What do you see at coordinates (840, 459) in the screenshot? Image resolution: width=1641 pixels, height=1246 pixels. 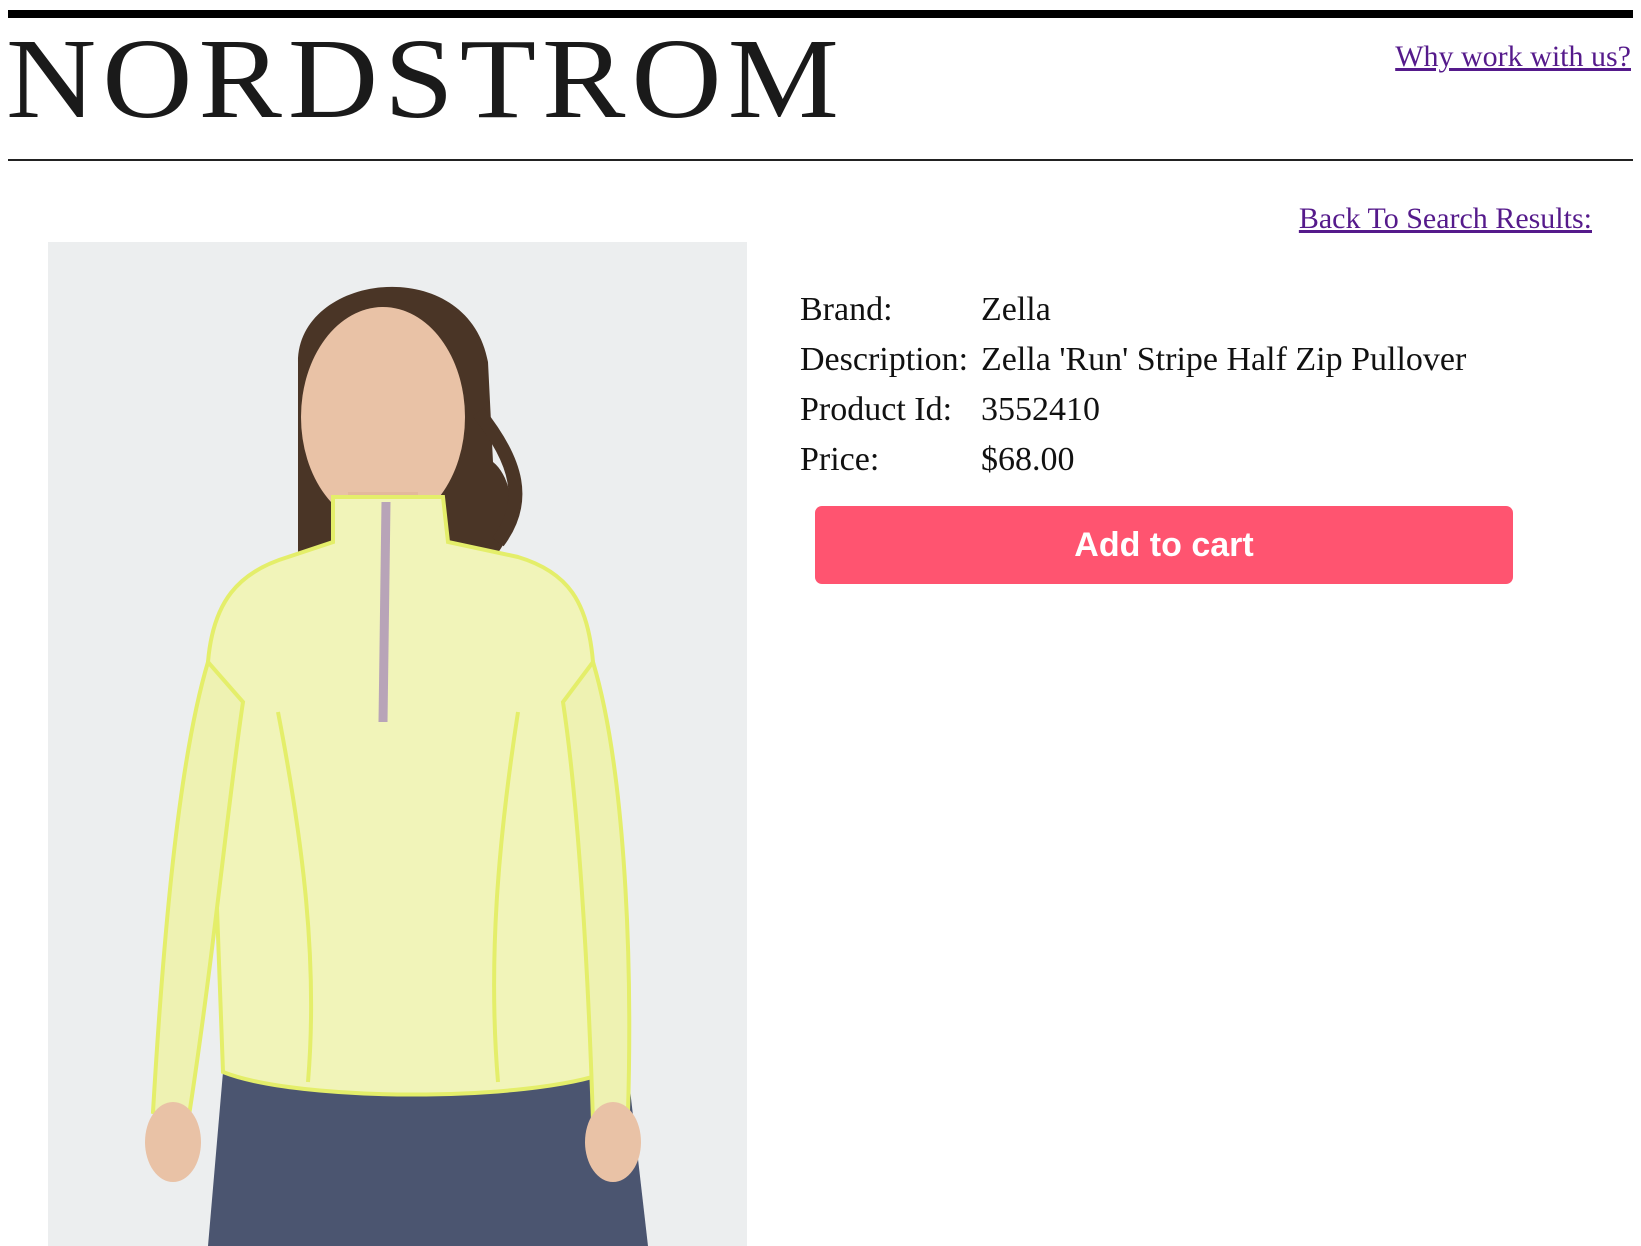 I see `price-label: Price:` at bounding box center [840, 459].